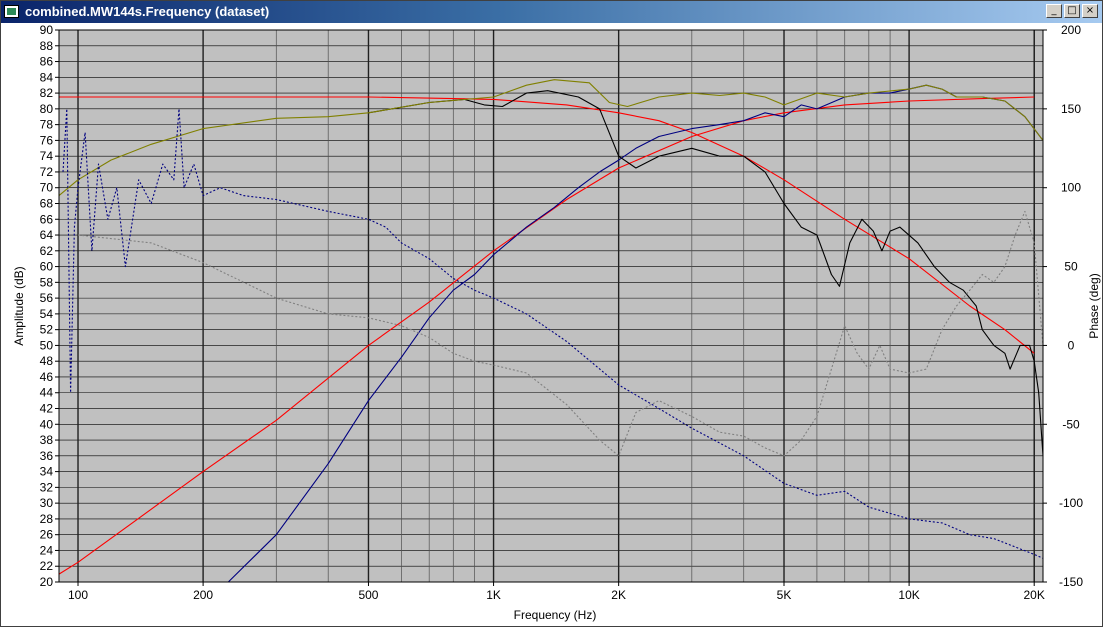 The height and width of the screenshot is (627, 1103). I want to click on x-tick-label: 200, so click(203, 595).